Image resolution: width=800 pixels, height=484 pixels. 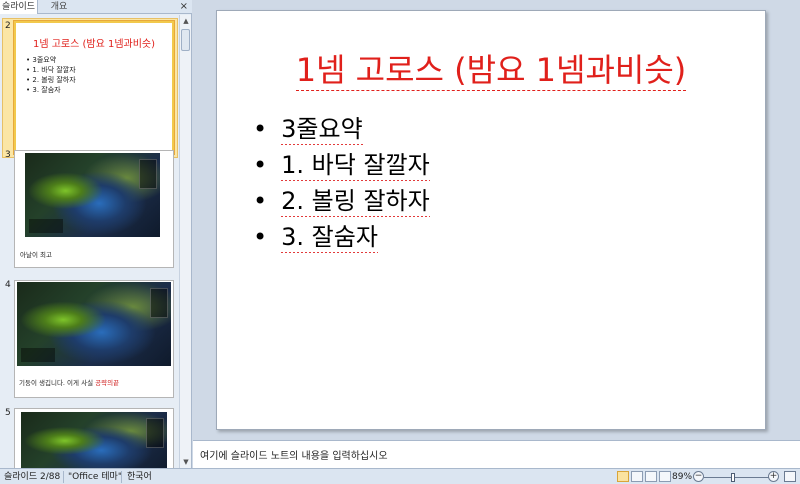 I want to click on slide-title: 1넴 고로스 (밤요 1넴과비슷), so click(x=491, y=68).